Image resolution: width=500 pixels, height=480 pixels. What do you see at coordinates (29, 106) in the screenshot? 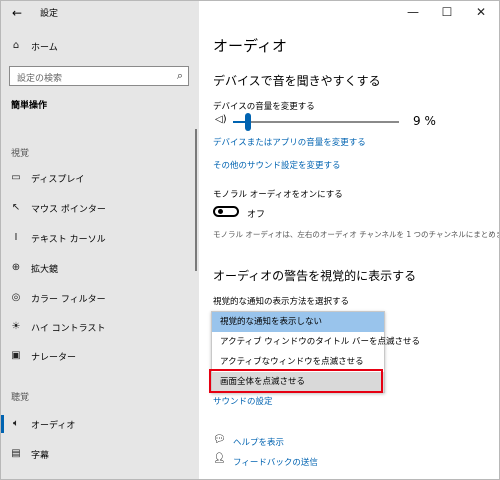
I see `category-heading: 簡単操作` at bounding box center [29, 106].